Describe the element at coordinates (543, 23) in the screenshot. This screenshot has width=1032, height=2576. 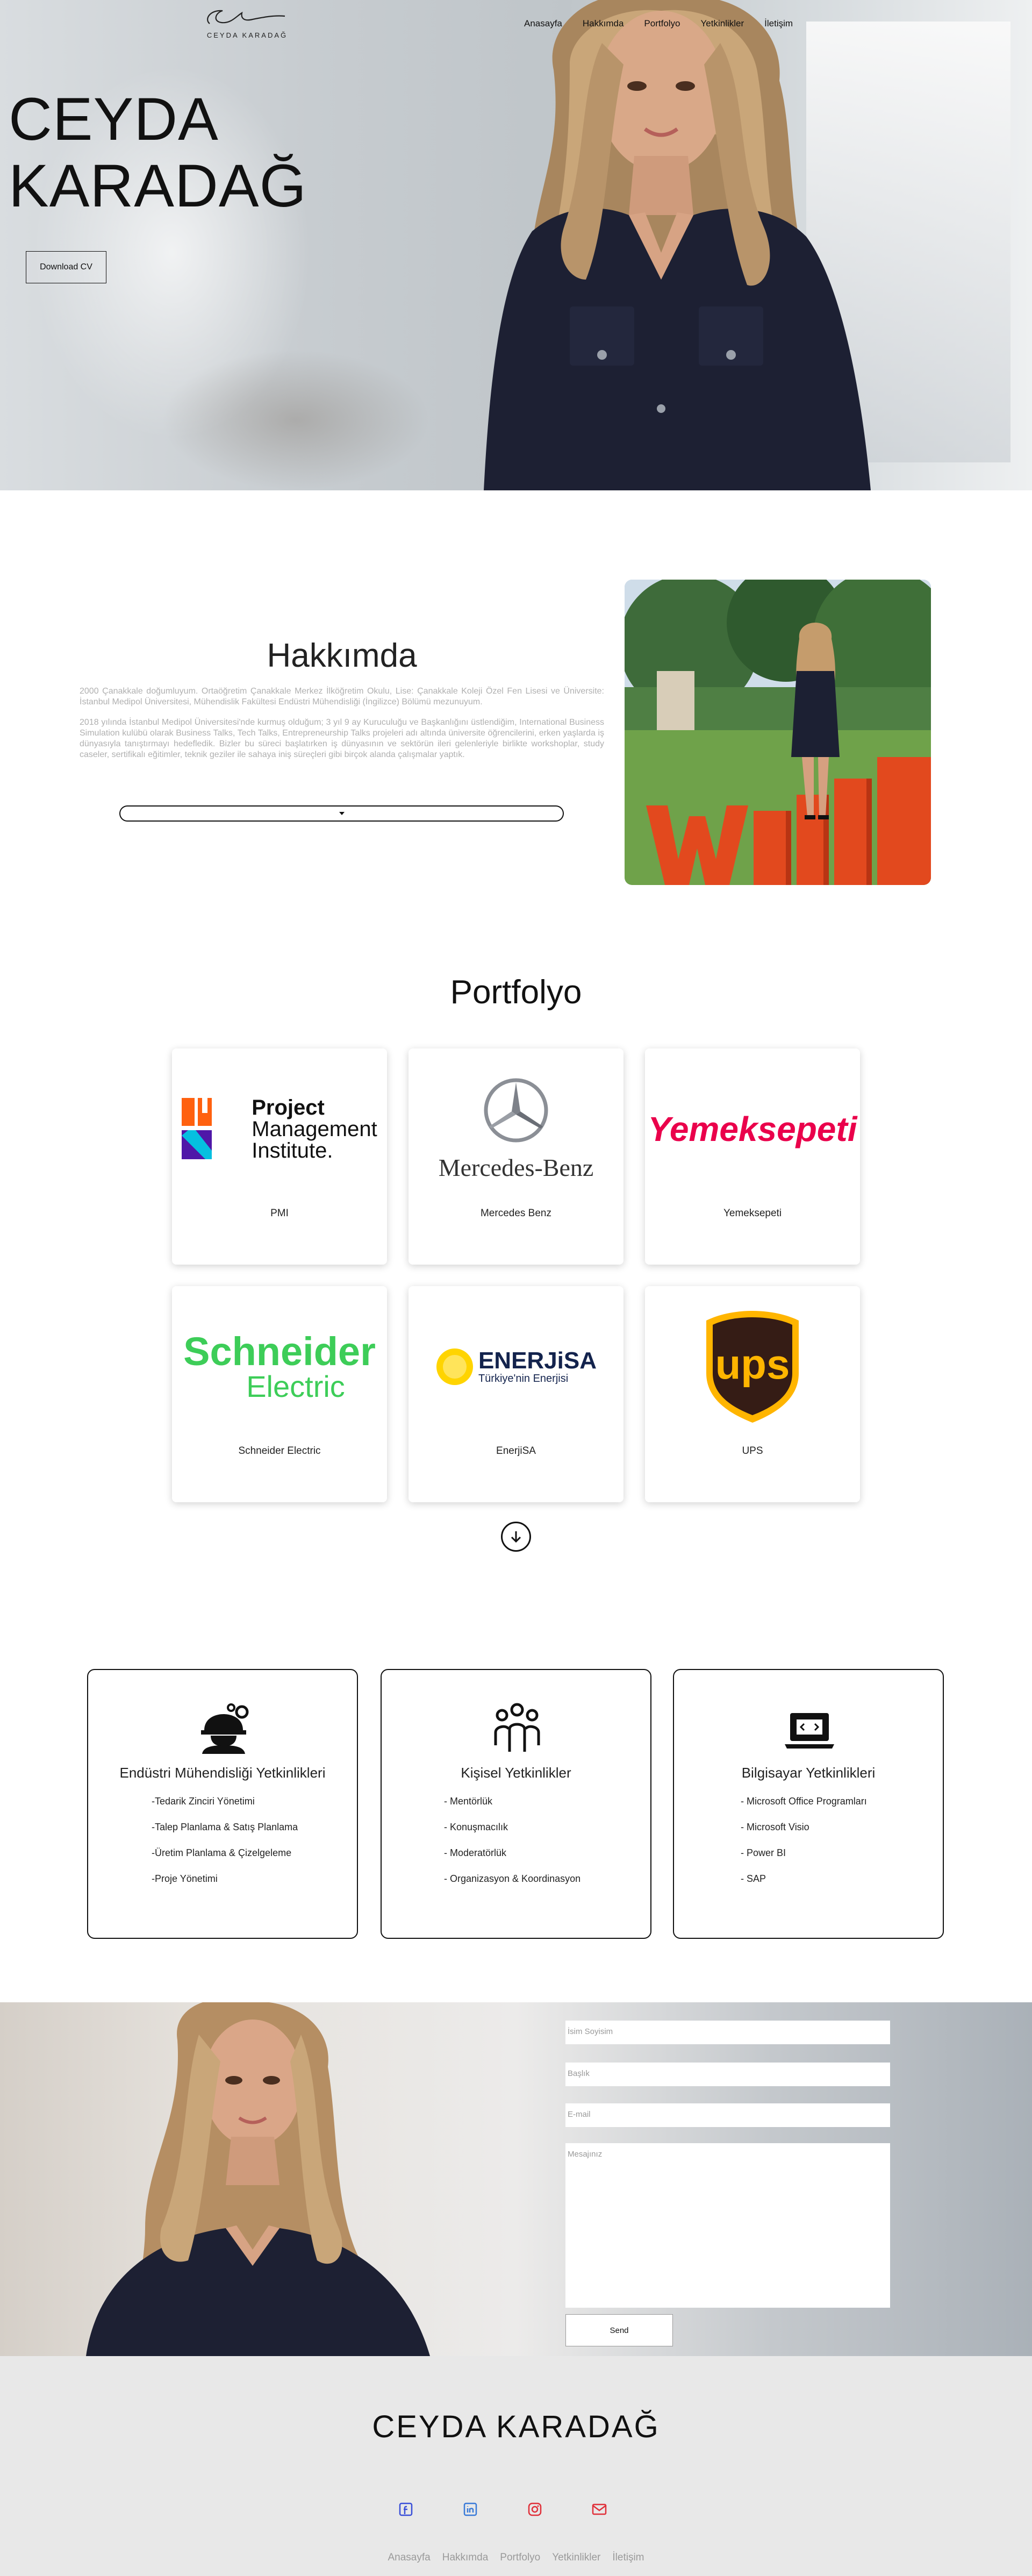
I see `nav-home: Anasayfa` at that location.